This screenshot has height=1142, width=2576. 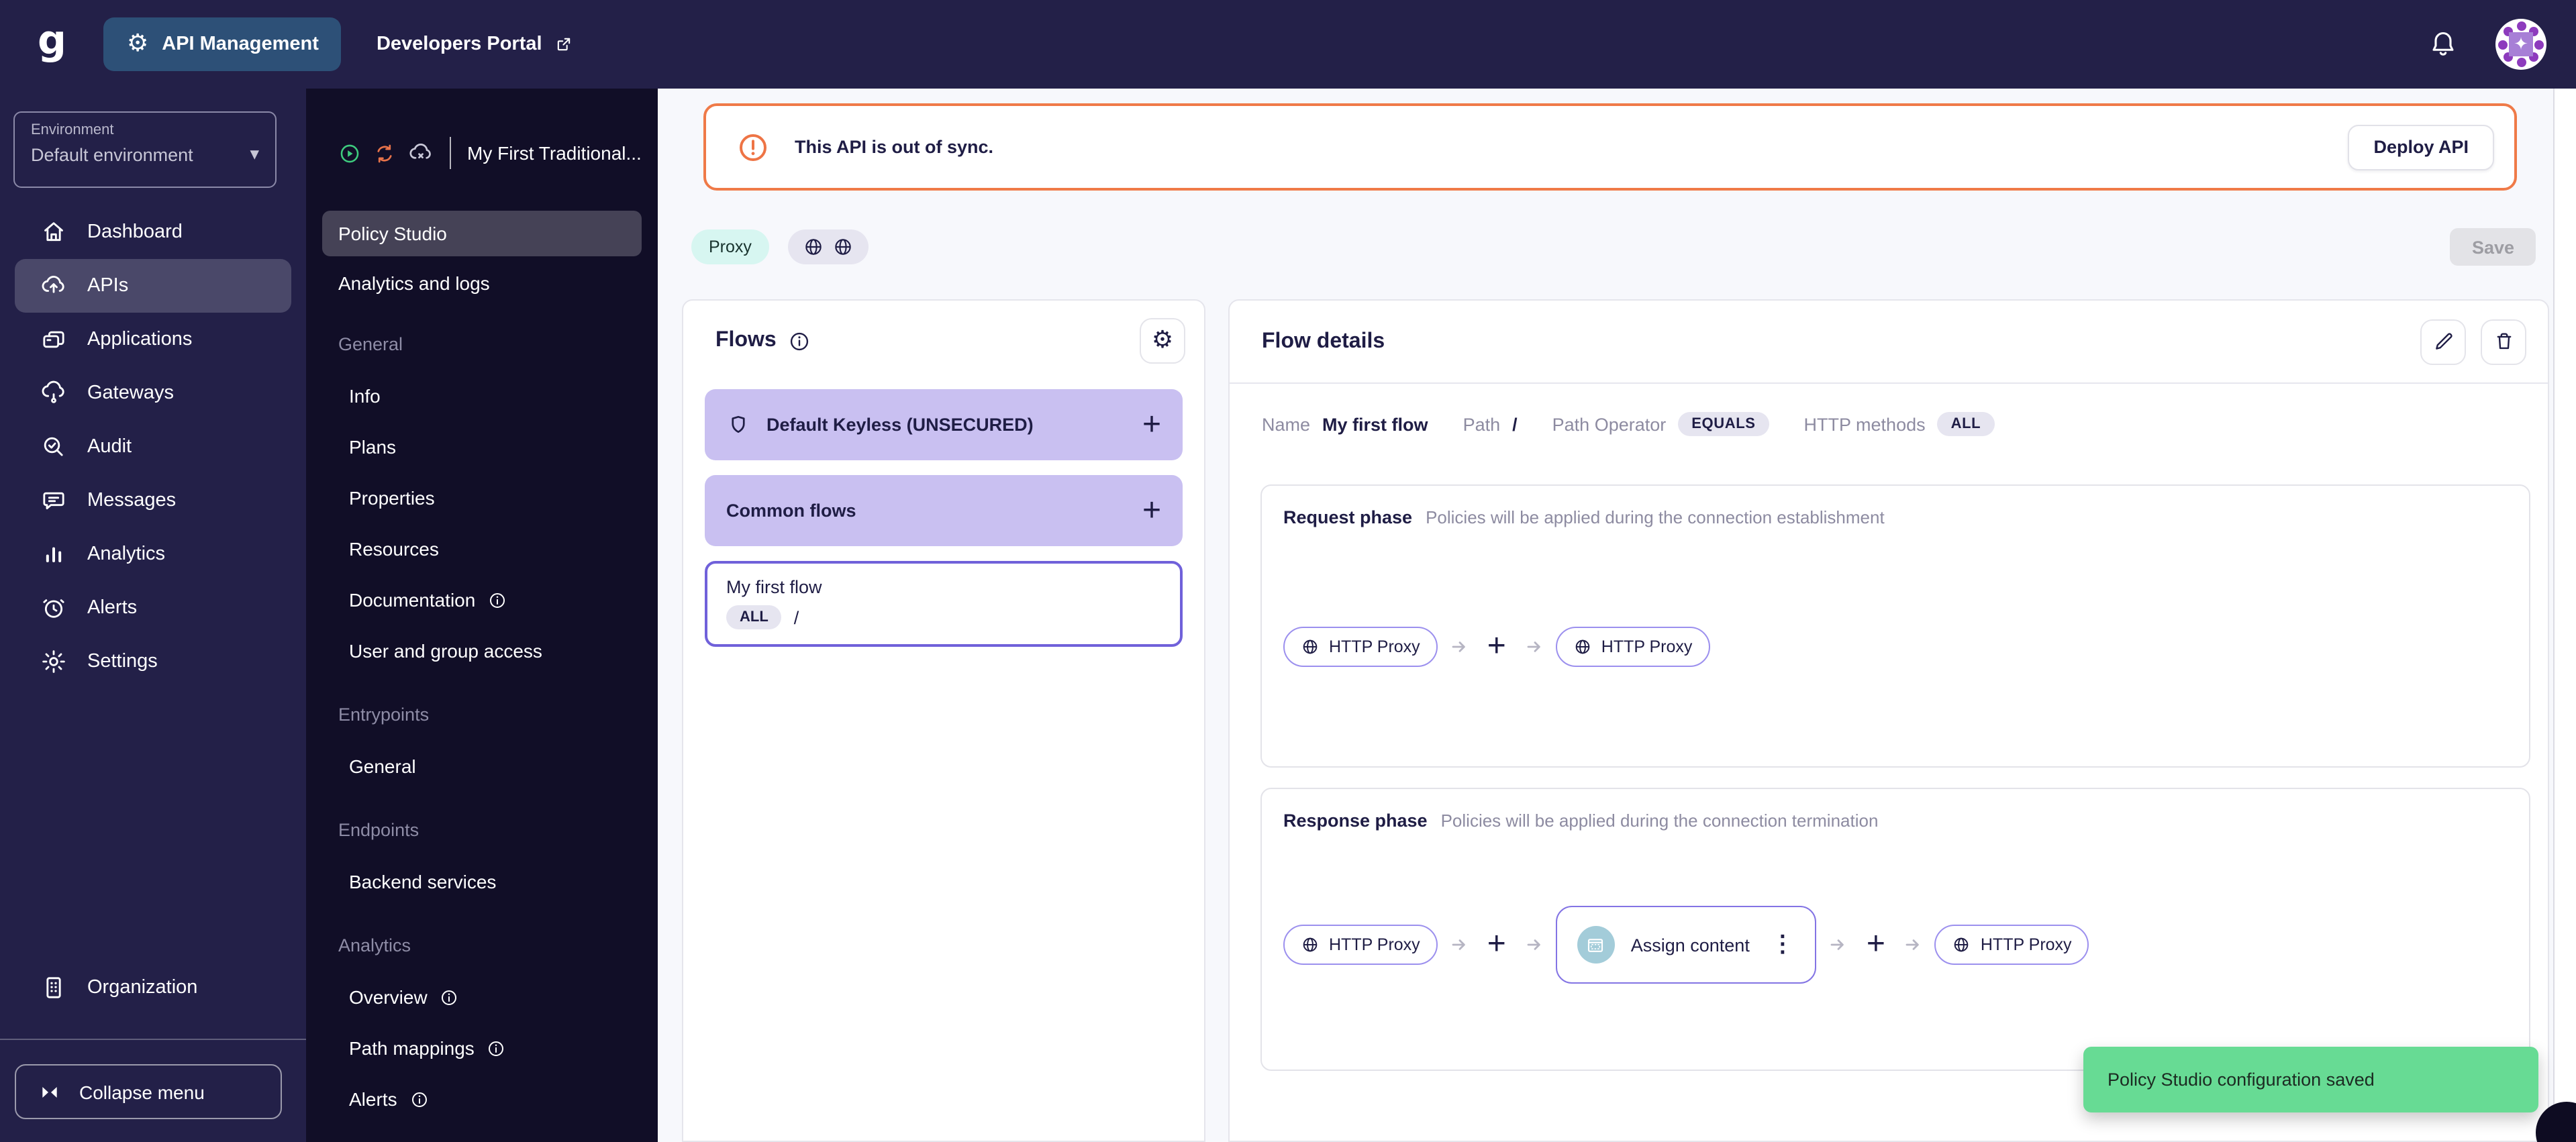 I want to click on audit-search-icon, so click(x=53, y=447).